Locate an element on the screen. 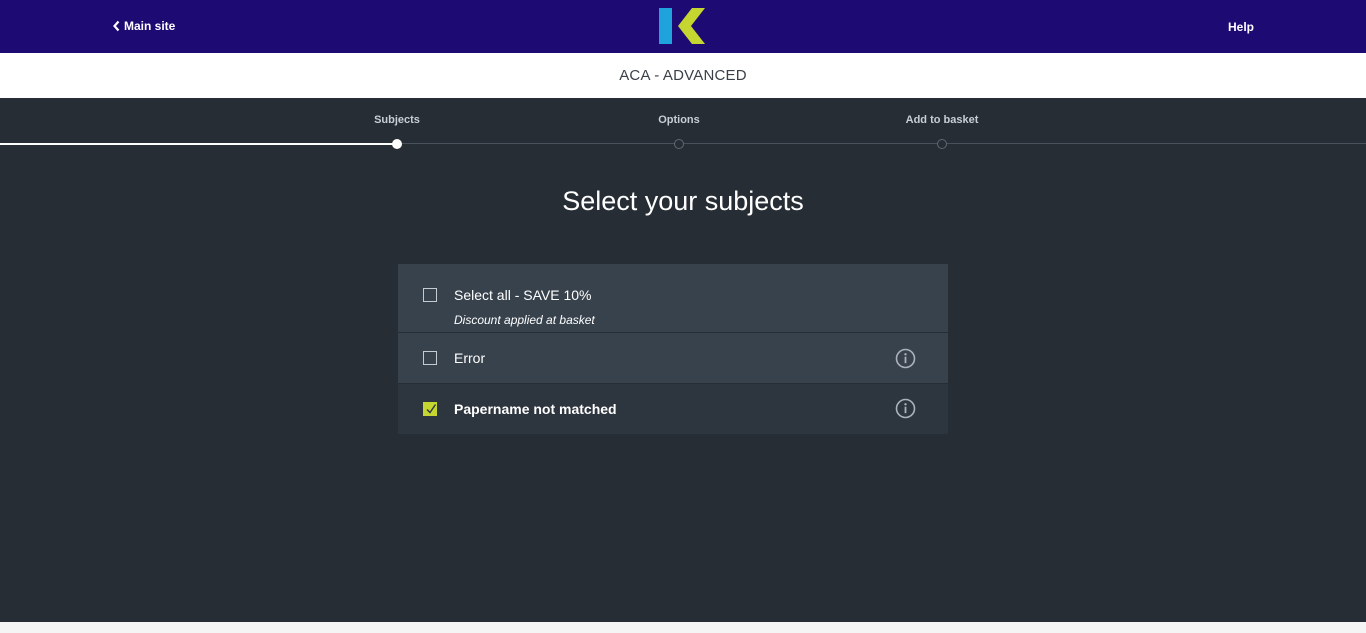 The image size is (1366, 633). discount-note: Discount applied at basket is located at coordinates (524, 320).